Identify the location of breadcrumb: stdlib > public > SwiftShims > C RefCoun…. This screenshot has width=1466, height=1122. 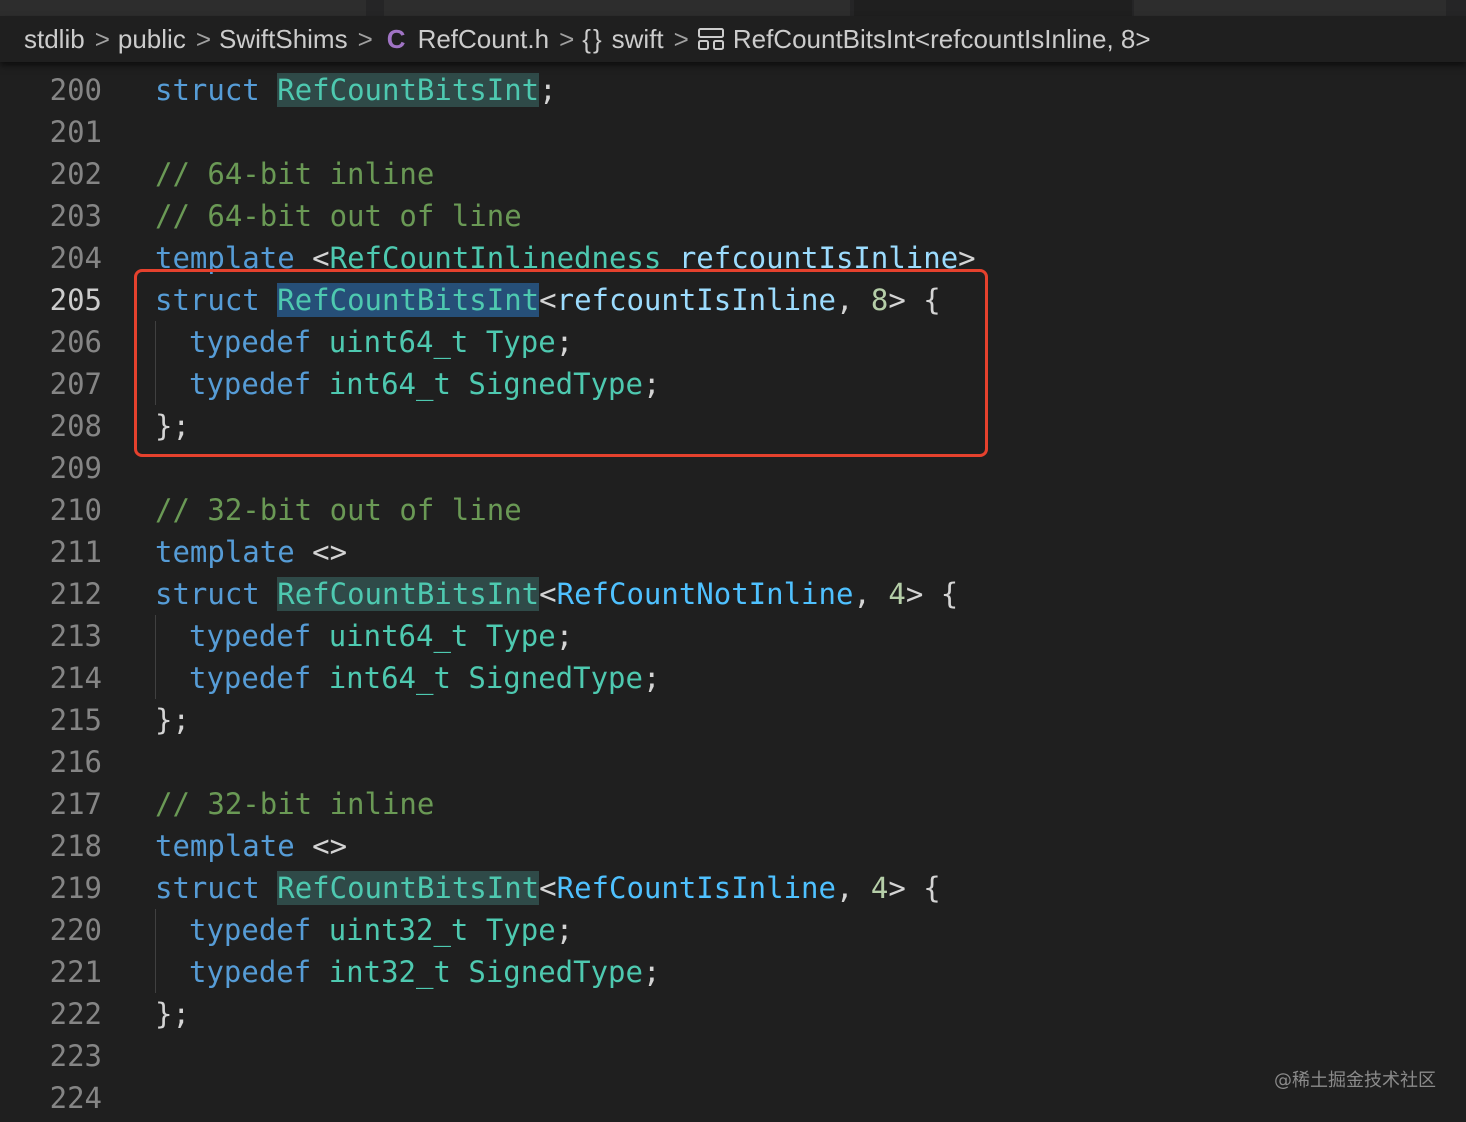
(733, 39).